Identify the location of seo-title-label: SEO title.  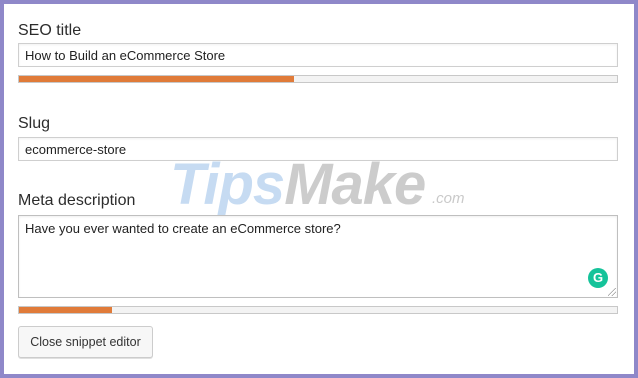
(50, 30).